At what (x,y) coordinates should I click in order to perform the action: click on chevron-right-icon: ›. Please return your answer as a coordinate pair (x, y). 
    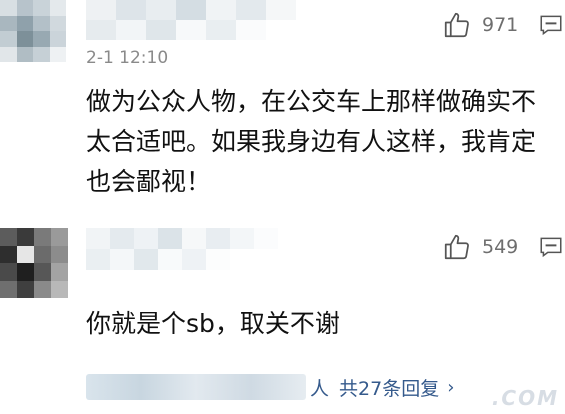
    Looking at the image, I should click on (451, 387).